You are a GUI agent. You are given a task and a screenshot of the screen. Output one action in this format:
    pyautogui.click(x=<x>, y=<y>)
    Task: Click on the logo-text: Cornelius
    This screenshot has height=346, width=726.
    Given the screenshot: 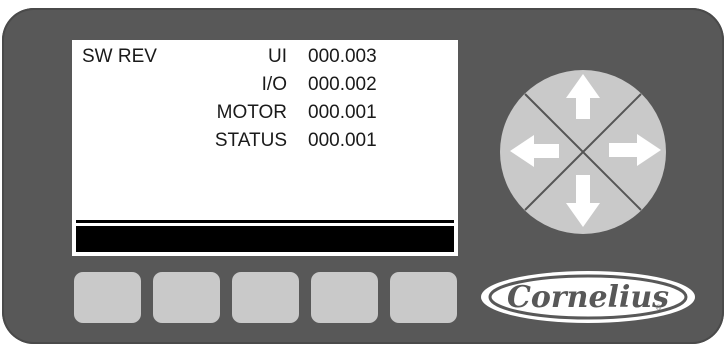 What is the action you would take?
    pyautogui.click(x=588, y=297)
    